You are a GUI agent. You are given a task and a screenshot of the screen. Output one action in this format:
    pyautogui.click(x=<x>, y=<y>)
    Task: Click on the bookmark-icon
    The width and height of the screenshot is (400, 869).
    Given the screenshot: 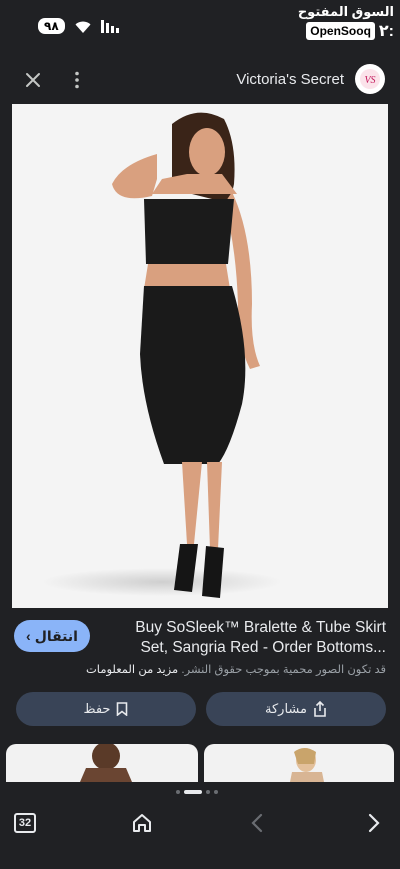 What is the action you would take?
    pyautogui.click(x=122, y=709)
    